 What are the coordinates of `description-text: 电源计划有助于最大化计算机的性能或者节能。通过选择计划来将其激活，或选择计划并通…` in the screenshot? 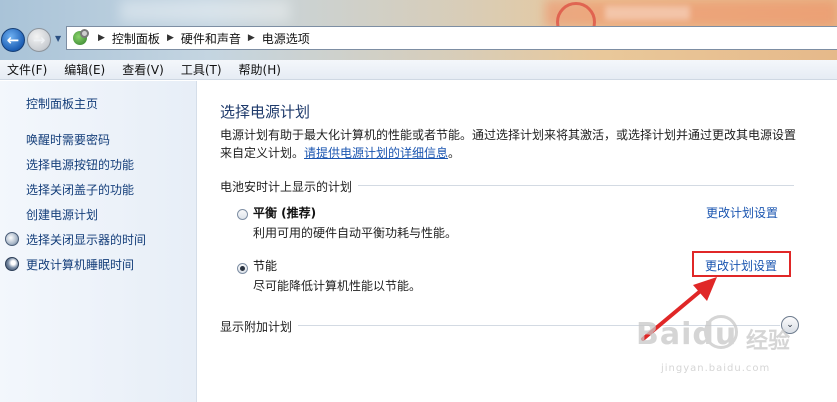 It's located at (508, 135).